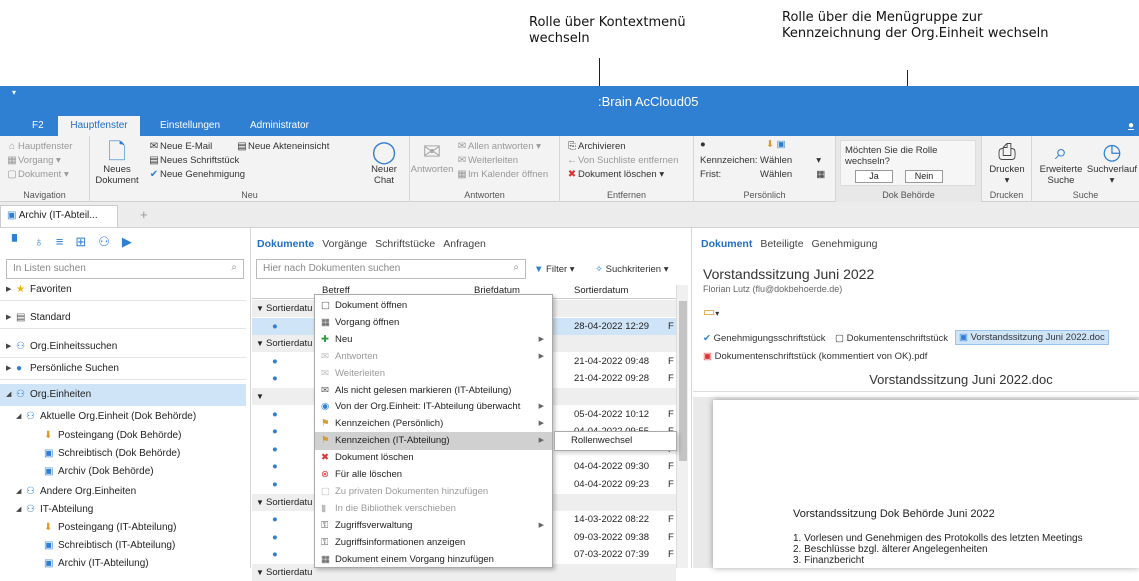 This screenshot has height=581, width=1139. I want to click on folder-dropdown: ▭▾, so click(711, 312).